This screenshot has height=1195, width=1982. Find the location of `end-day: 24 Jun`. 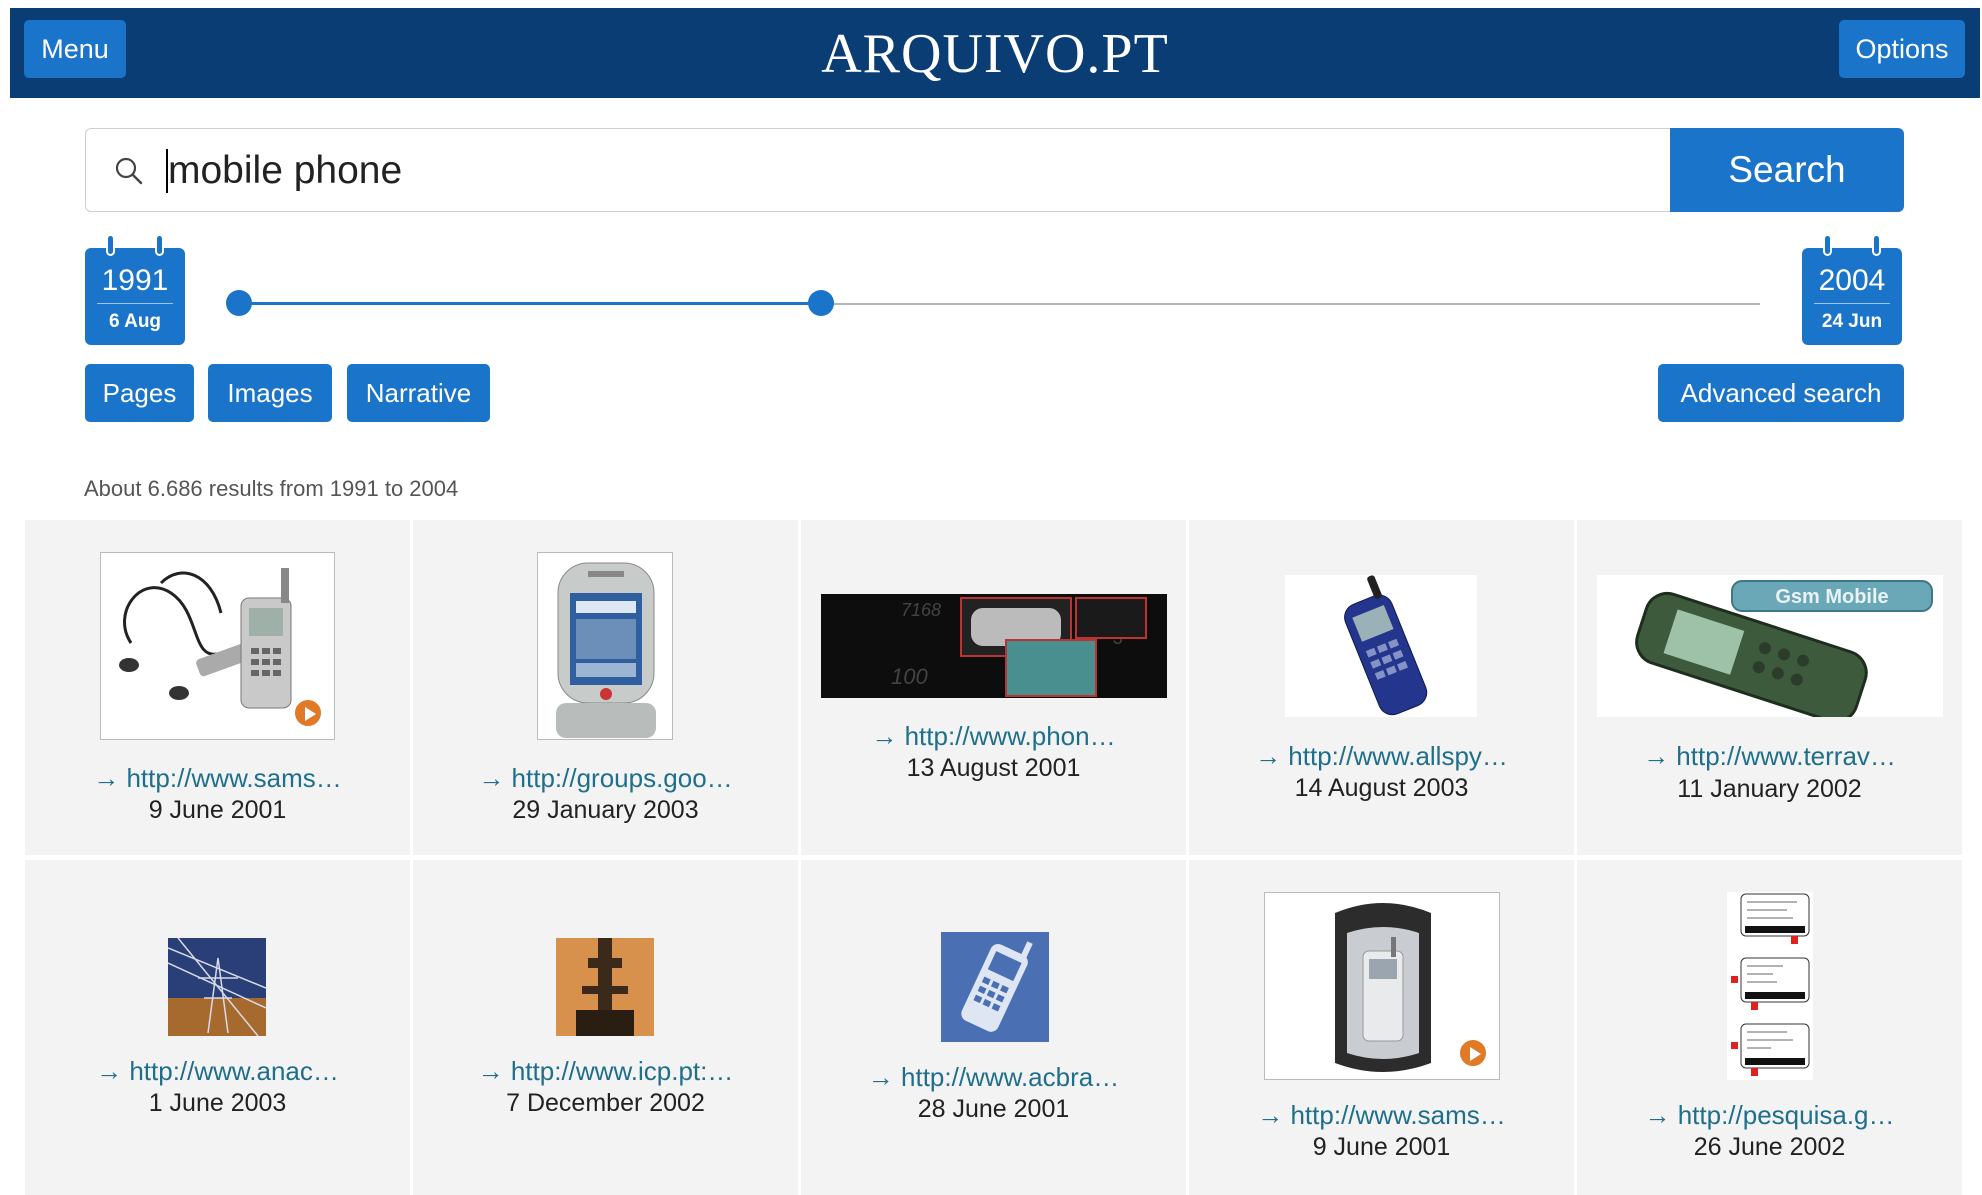

end-day: 24 Jun is located at coordinates (1852, 321).